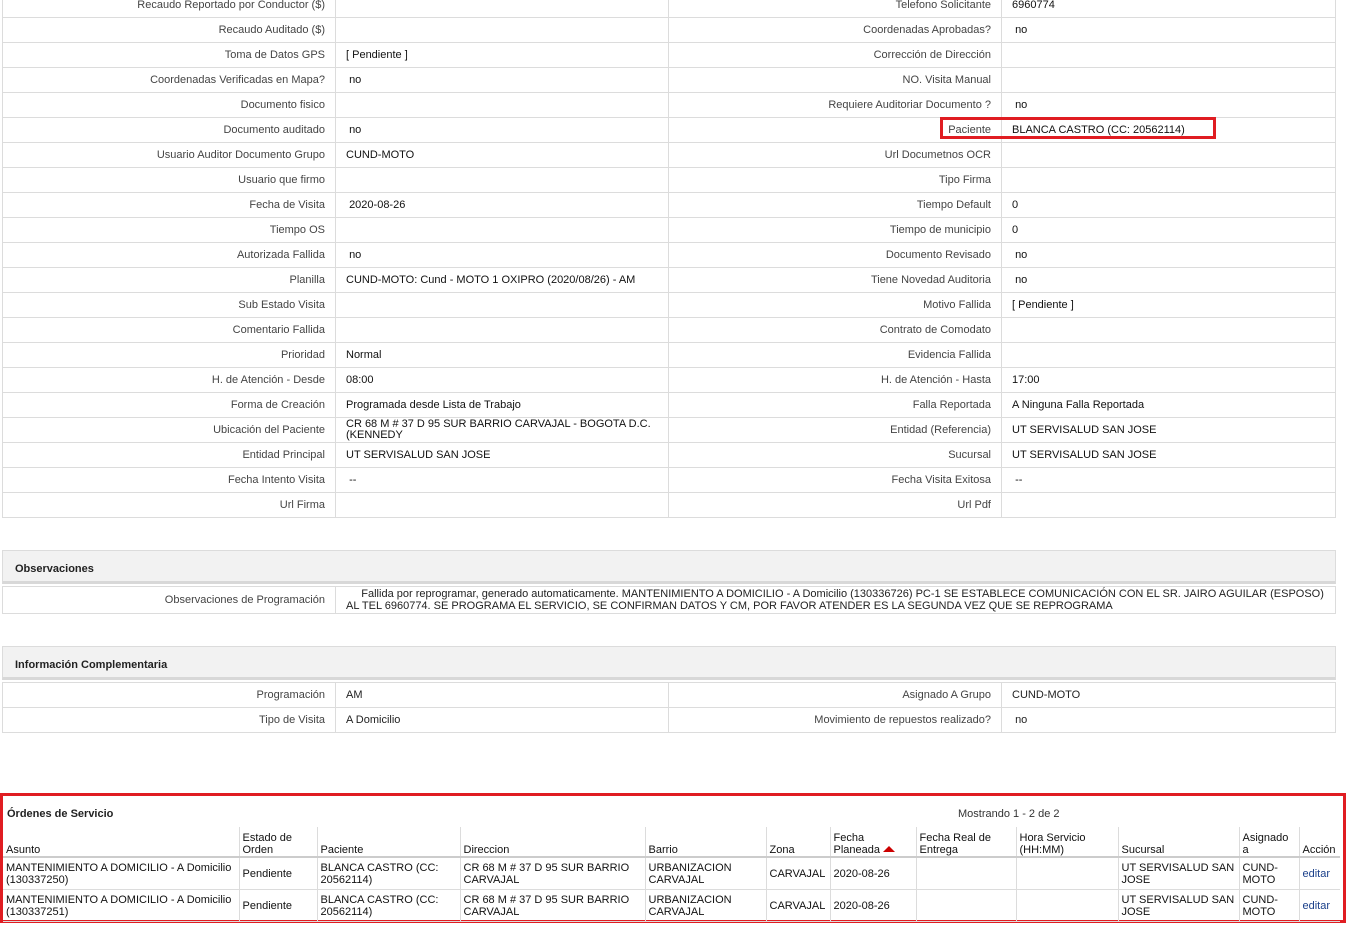 The width and height of the screenshot is (1348, 925). What do you see at coordinates (121, 842) in the screenshot?
I see `col-header-asunto: Asunto` at bounding box center [121, 842].